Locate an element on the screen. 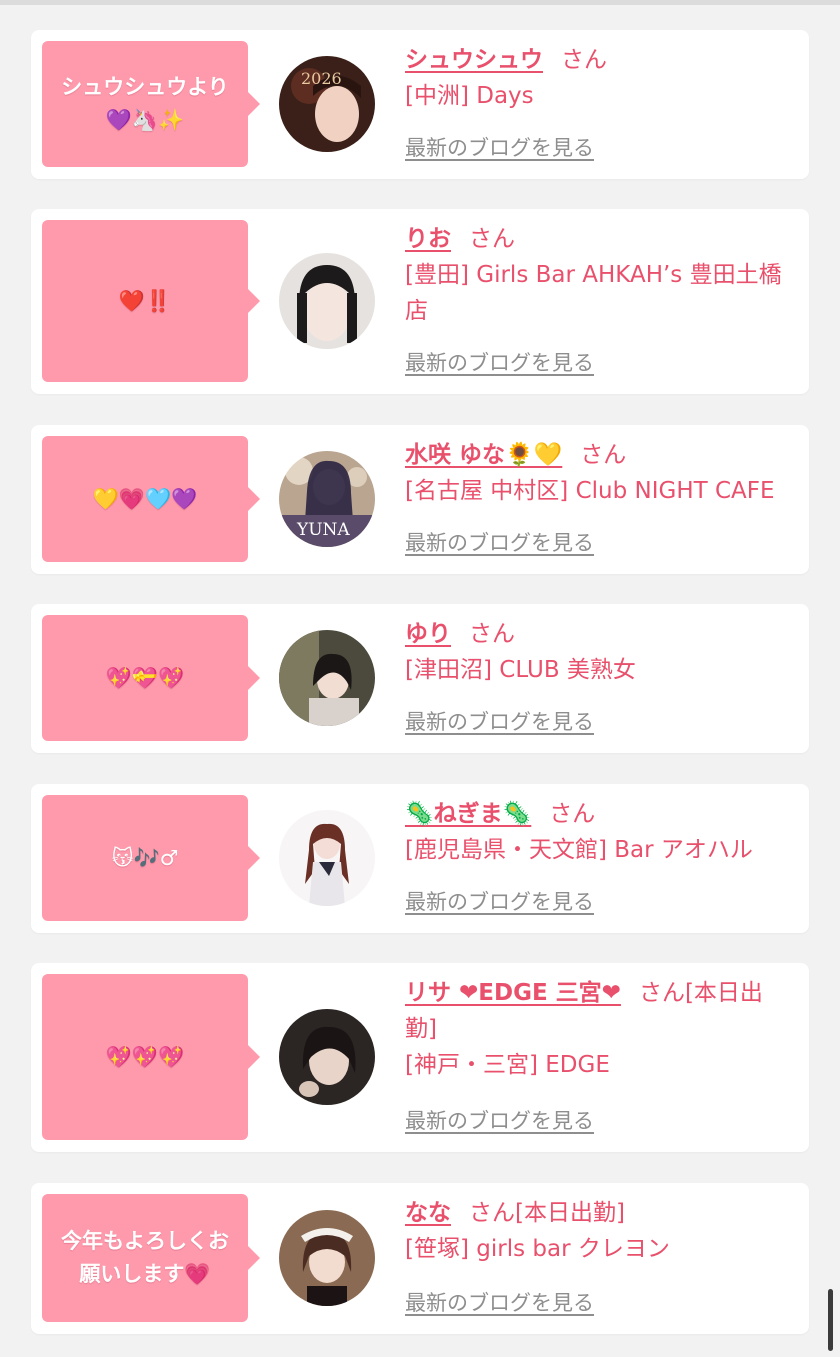 The image size is (840, 1357). message-bubble: ❤️‼️ is located at coordinates (151, 301).